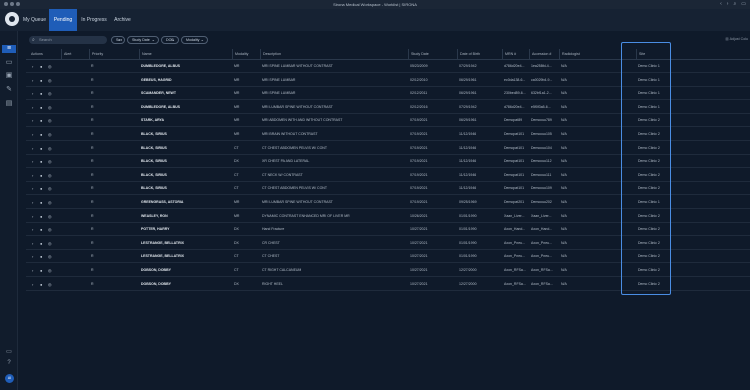 This screenshot has height=390, width=750. Describe the element at coordinates (44, 54) in the screenshot. I see `column-header: Actions` at that location.